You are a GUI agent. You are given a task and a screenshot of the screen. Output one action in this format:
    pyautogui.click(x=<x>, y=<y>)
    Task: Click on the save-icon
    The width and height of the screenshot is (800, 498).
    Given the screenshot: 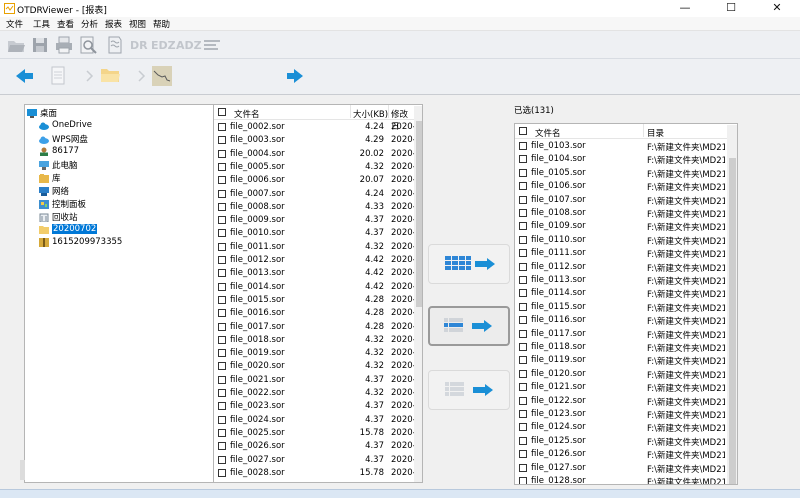 What is the action you would take?
    pyautogui.click(x=40, y=45)
    